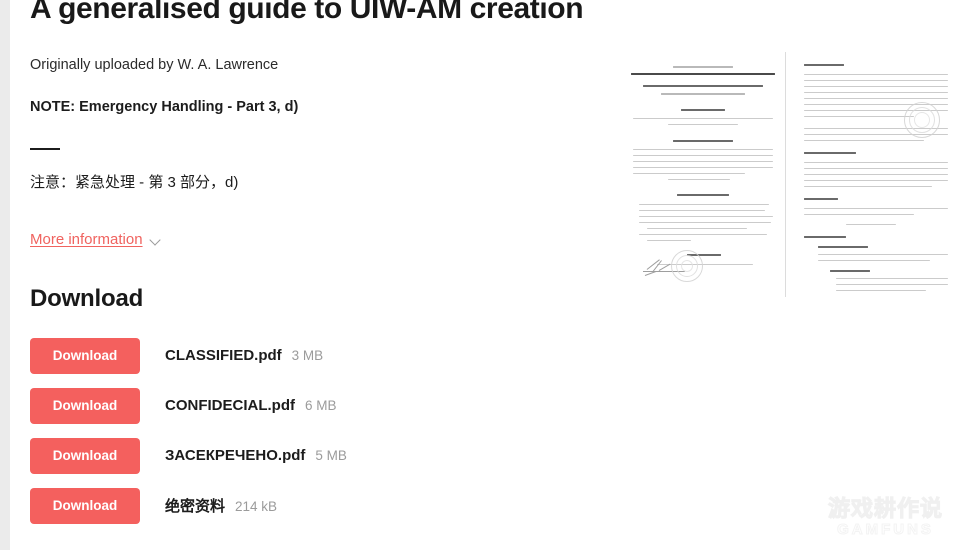 This screenshot has height=550, width=955. What do you see at coordinates (703, 86) in the screenshot?
I see `doc-title-line` at bounding box center [703, 86].